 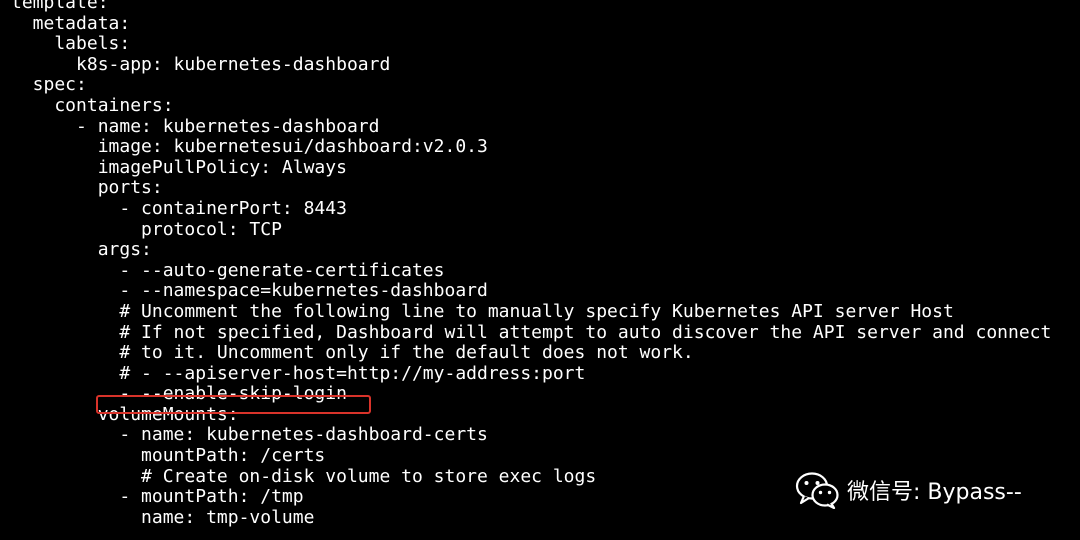 I want to click on terminal-line: ports:, so click(x=87, y=188).